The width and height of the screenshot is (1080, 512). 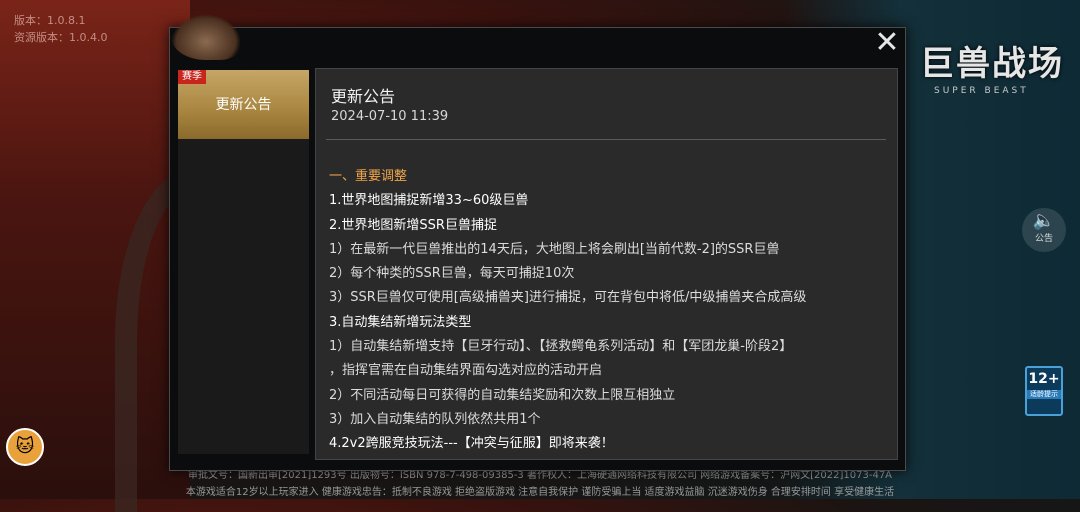 I want to click on section-heading: 一、重要调整, so click(x=368, y=176).